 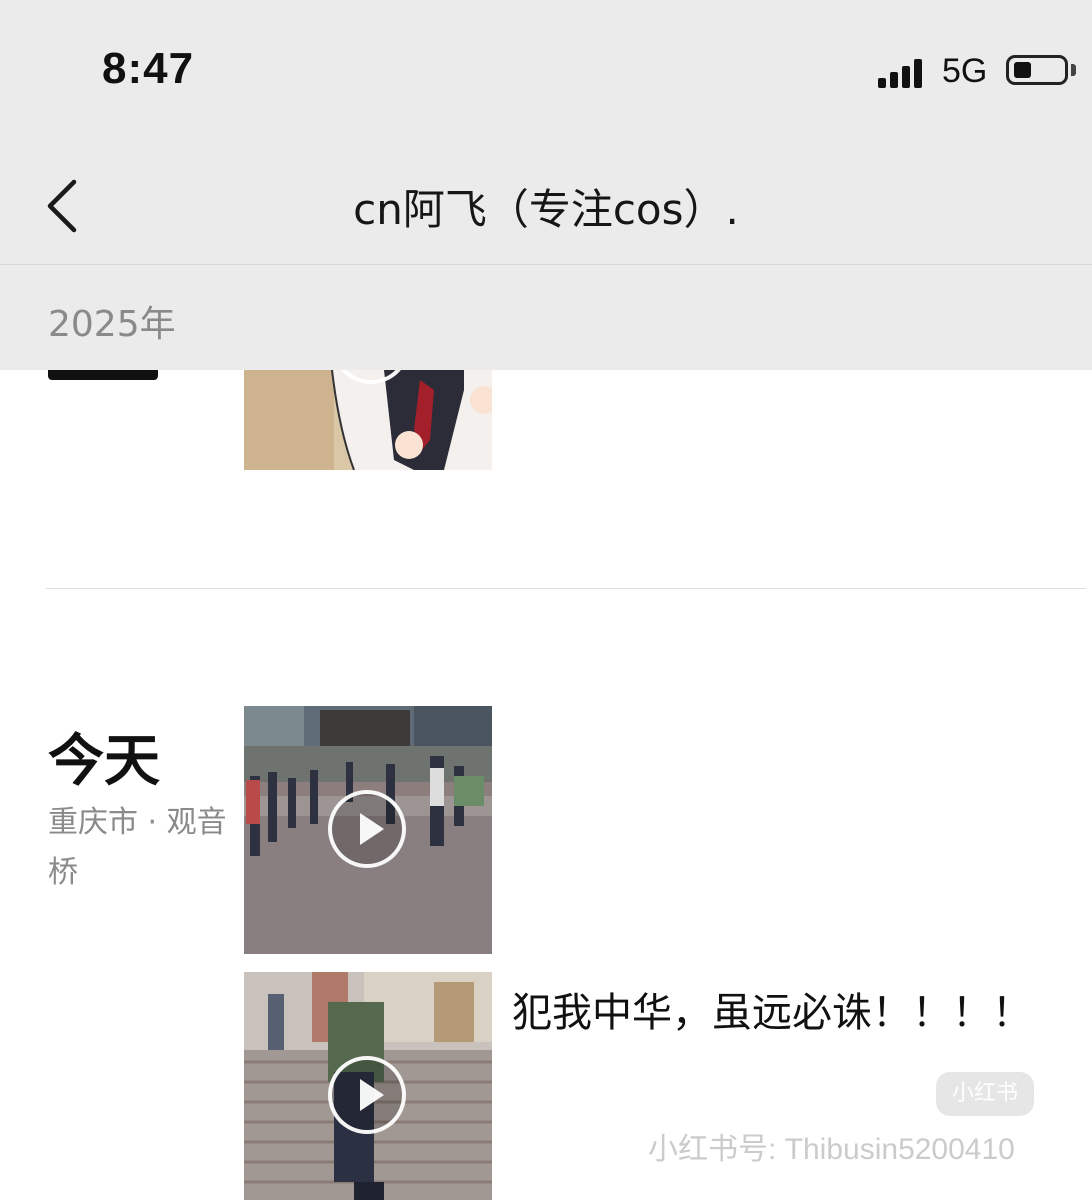 I want to click on year-label: 2025年, so click(x=112, y=324).